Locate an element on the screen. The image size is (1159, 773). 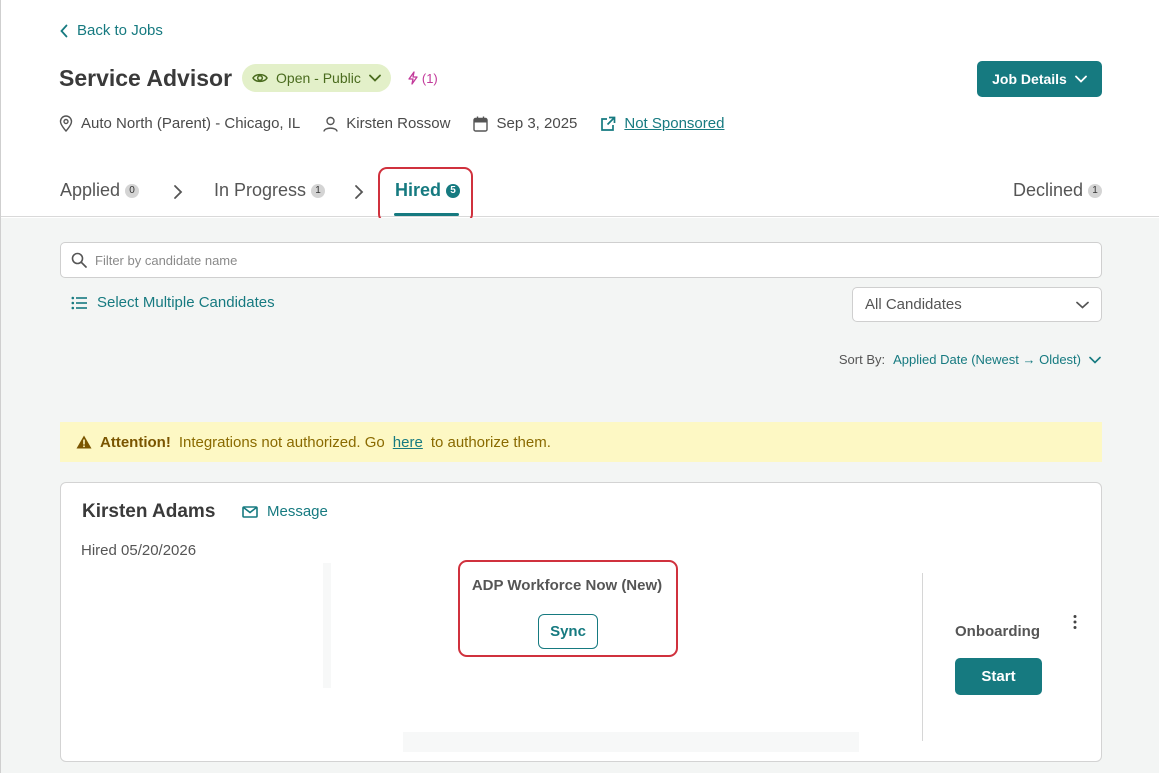
job-status-dropdown: Open - Public is located at coordinates (316, 78).